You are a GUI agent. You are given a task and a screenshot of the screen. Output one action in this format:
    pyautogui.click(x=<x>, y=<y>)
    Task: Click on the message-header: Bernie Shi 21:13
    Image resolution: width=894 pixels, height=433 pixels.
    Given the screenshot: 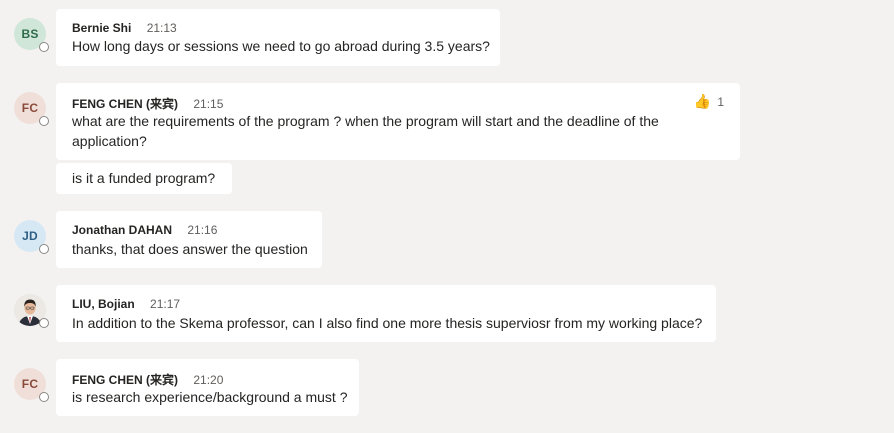 What is the action you would take?
    pyautogui.click(x=124, y=28)
    